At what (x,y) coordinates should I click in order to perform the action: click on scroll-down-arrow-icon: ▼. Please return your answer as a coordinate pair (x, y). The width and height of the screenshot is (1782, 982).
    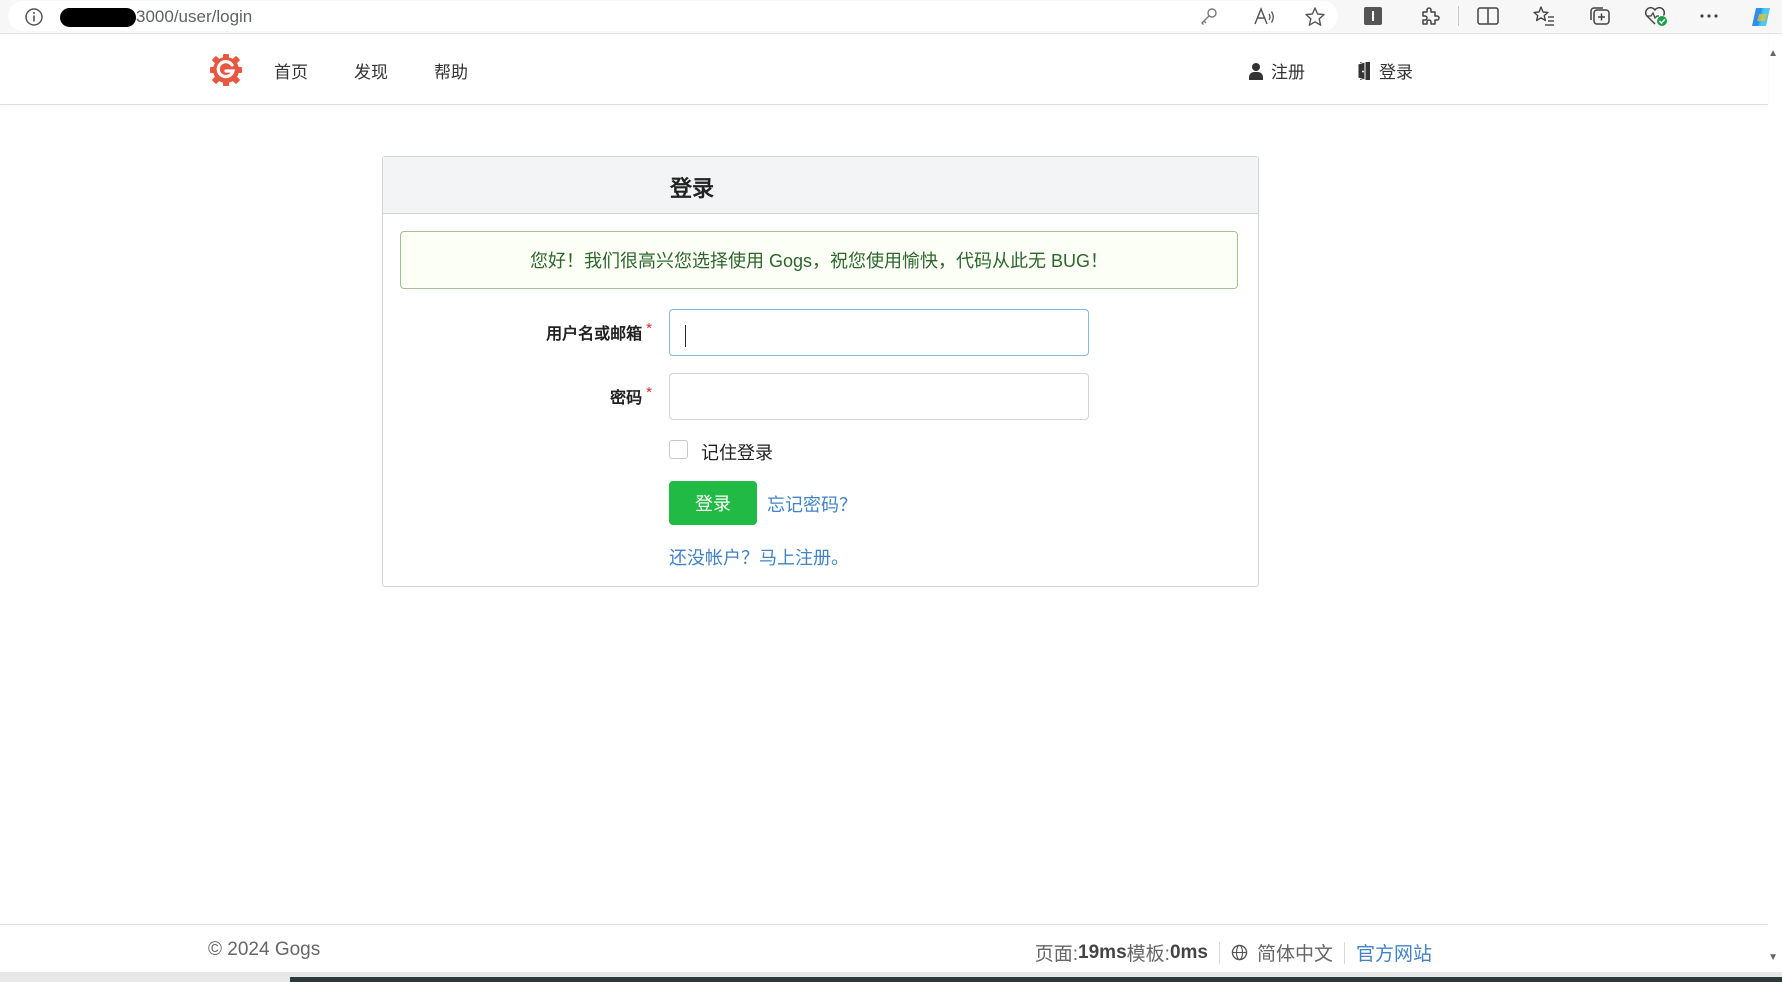
    Looking at the image, I should click on (1773, 957).